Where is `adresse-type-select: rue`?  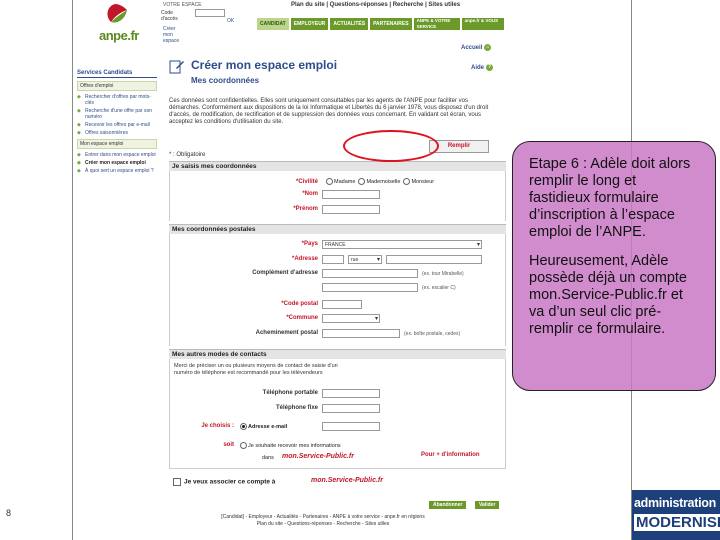
adresse-type-select: rue is located at coordinates (365, 259).